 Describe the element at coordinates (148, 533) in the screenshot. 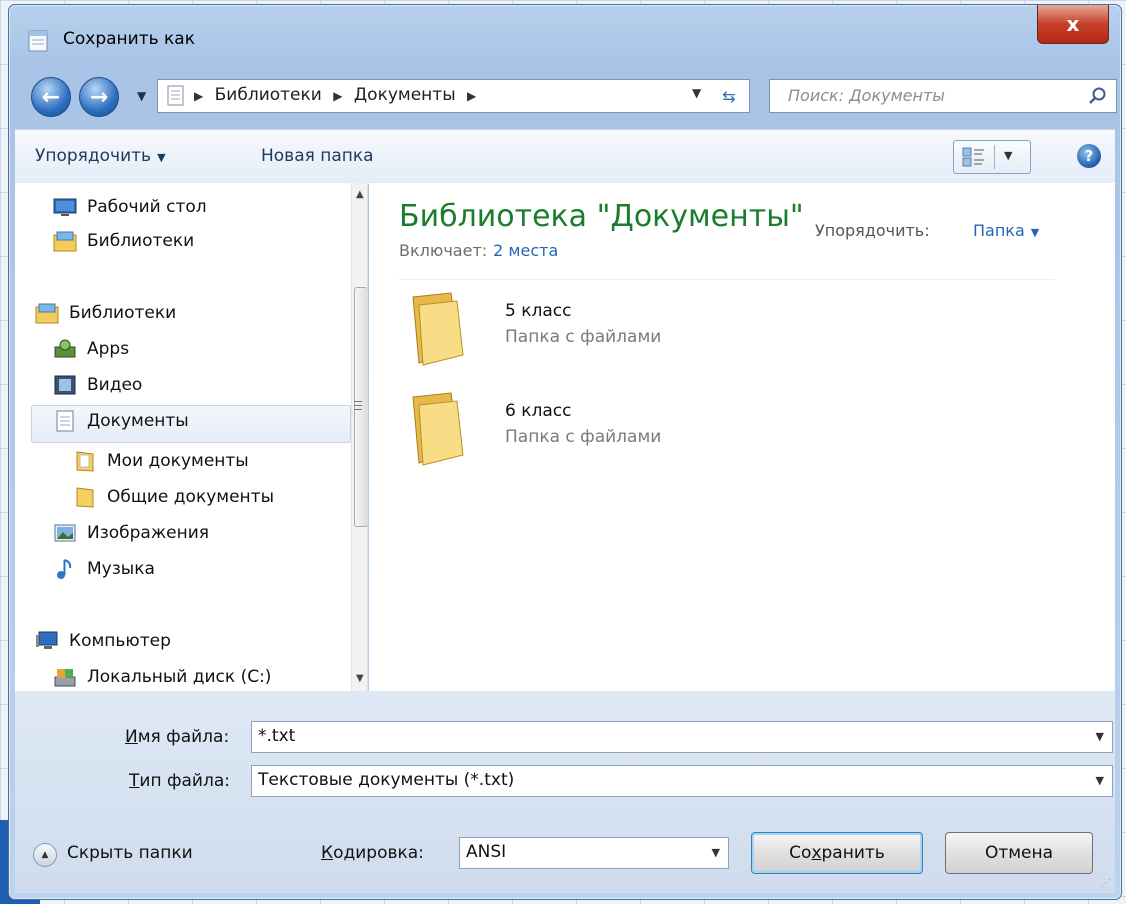

I see `sidebar-item-label: Изображения` at that location.